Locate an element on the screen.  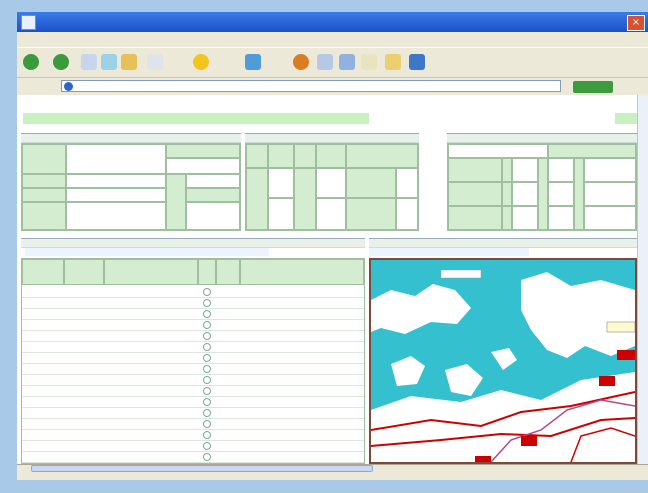
search-icon is located at coordinates (155, 62).